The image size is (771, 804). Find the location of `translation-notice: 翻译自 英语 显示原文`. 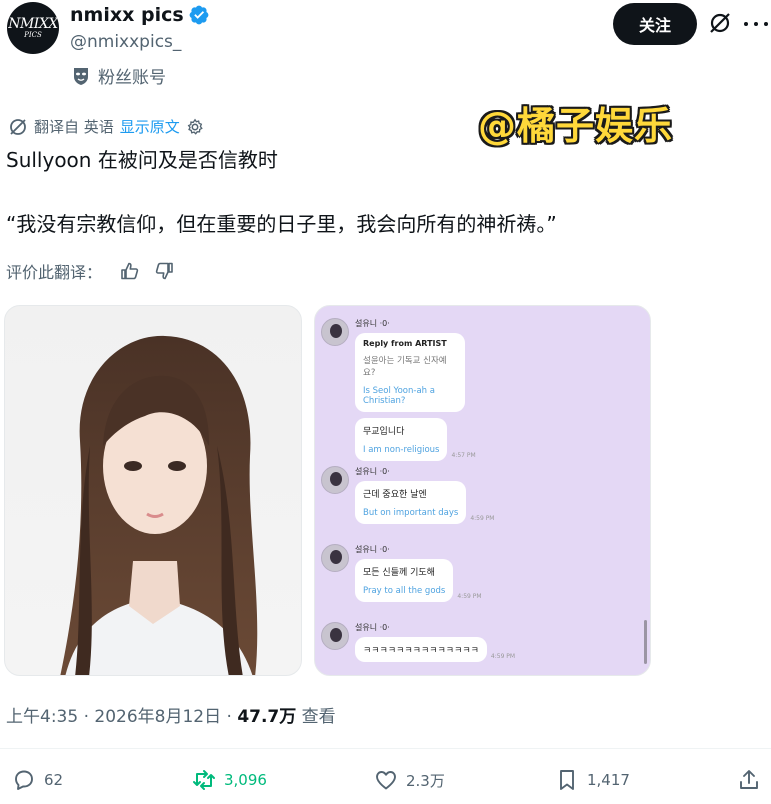

translation-notice: 翻译自 英语 显示原文 is located at coordinates (106, 126).